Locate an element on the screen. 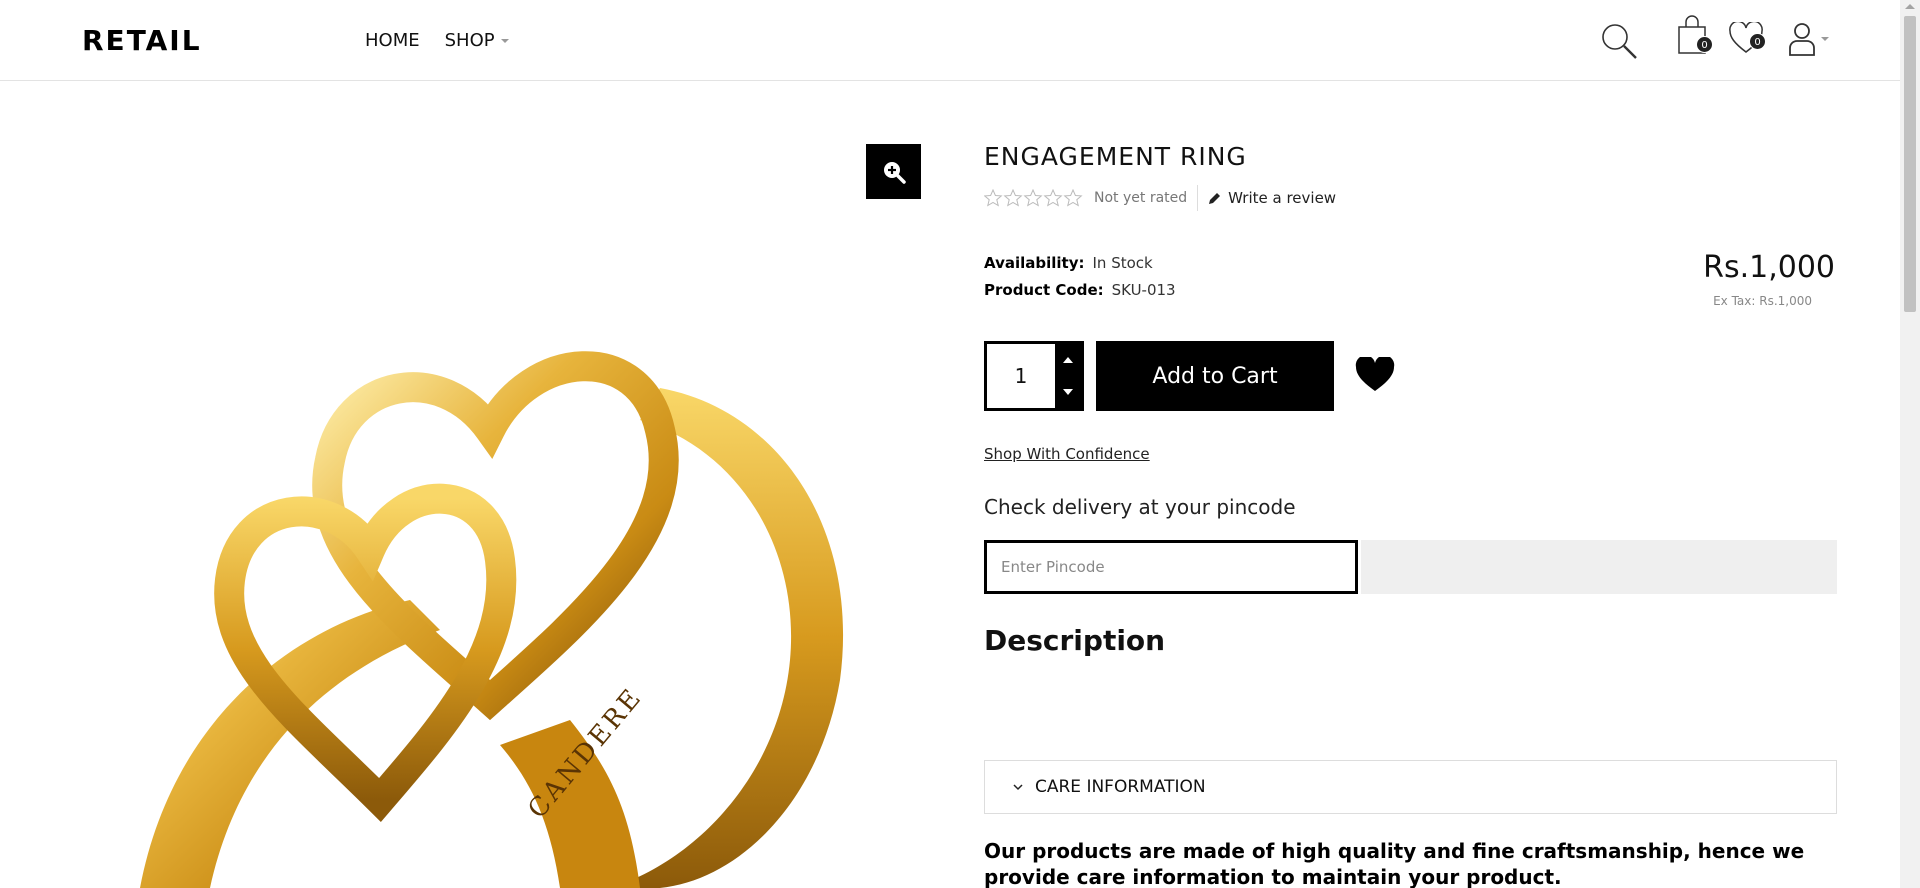 This screenshot has width=1920, height=888. star-rating is located at coordinates (1034, 198).